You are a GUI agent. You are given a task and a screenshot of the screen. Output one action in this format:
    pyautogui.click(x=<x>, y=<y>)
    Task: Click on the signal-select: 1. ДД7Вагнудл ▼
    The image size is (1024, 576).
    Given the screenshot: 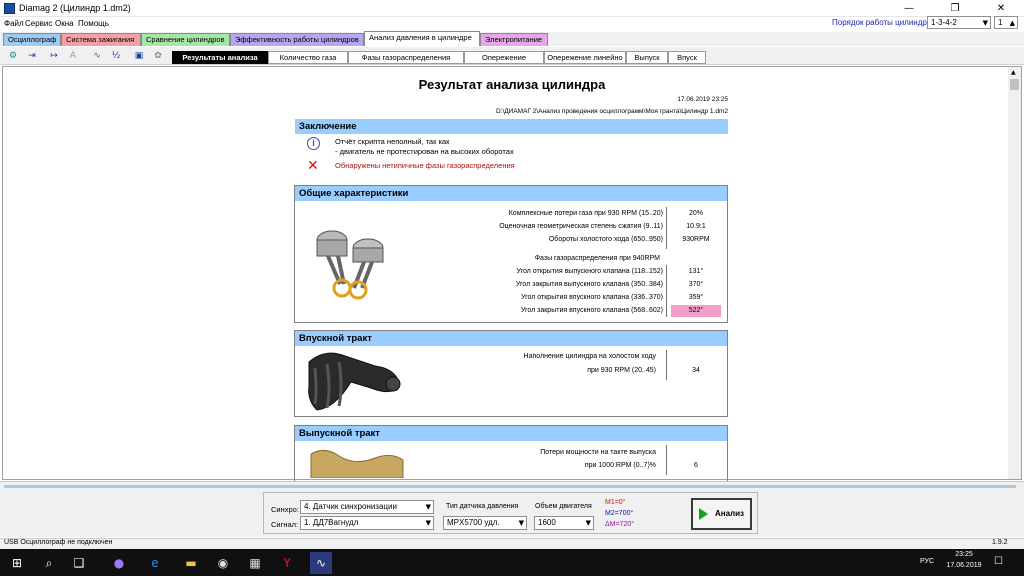 What is the action you would take?
    pyautogui.click(x=367, y=523)
    